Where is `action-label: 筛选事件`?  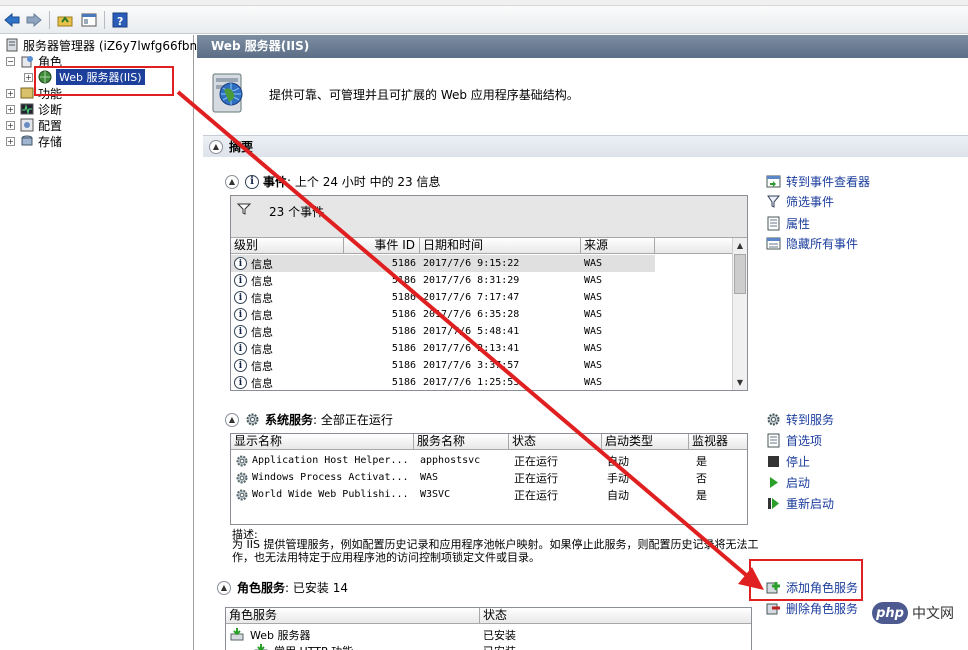 action-label: 筛选事件 is located at coordinates (810, 202).